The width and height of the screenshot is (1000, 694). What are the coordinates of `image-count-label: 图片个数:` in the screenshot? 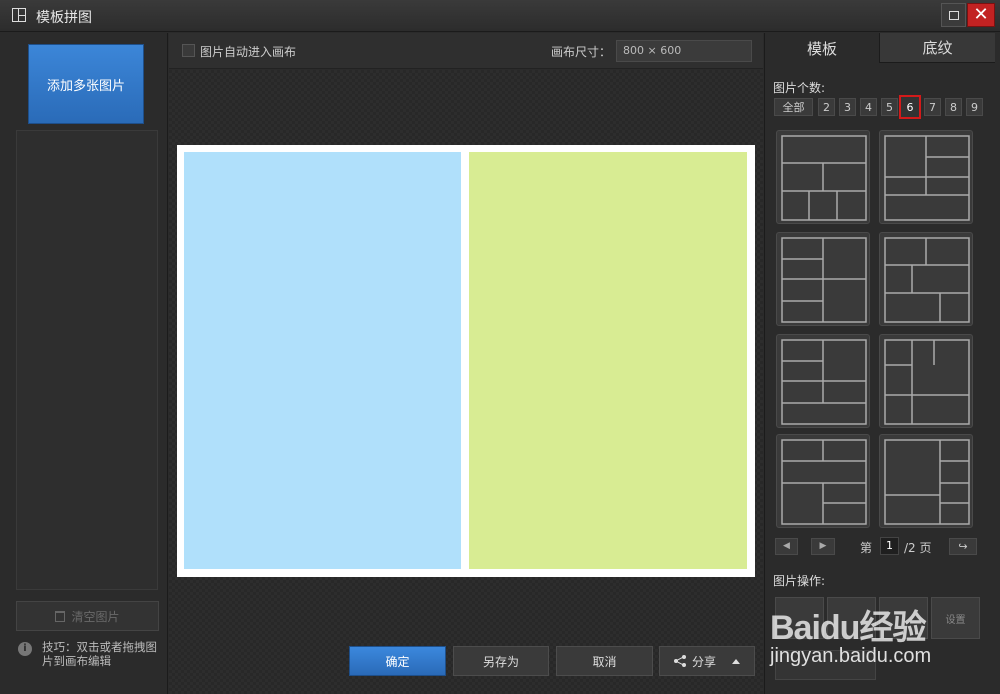 It's located at (799, 88).